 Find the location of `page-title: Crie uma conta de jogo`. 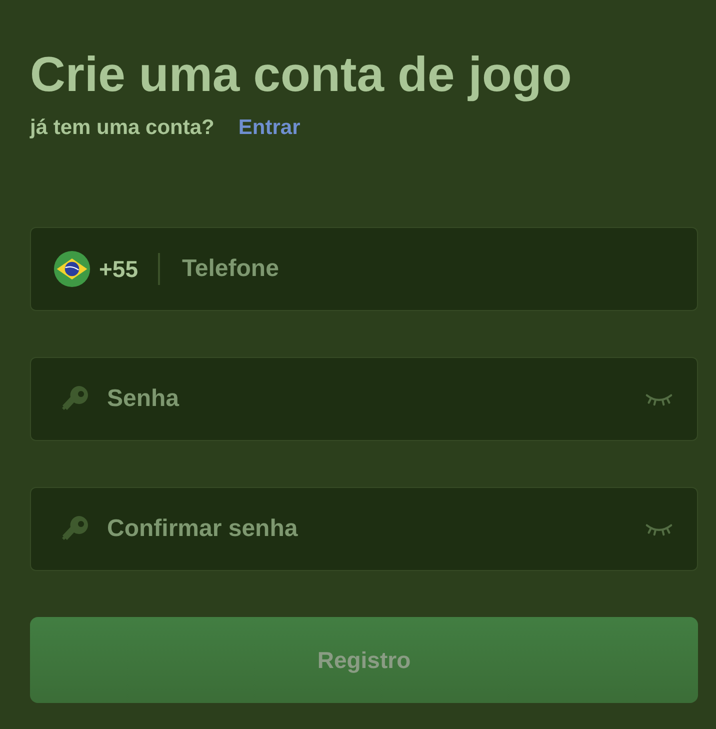

page-title: Crie uma conta de jogo is located at coordinates (301, 75).